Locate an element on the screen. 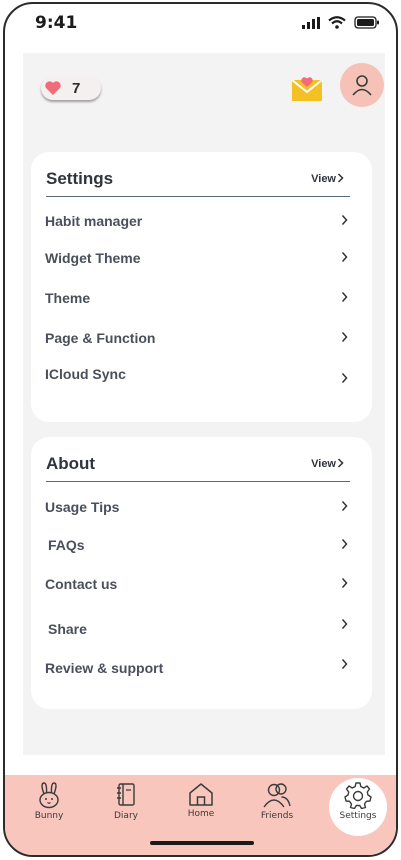 The image size is (401, 860). likes-count: 7 is located at coordinates (76, 88).